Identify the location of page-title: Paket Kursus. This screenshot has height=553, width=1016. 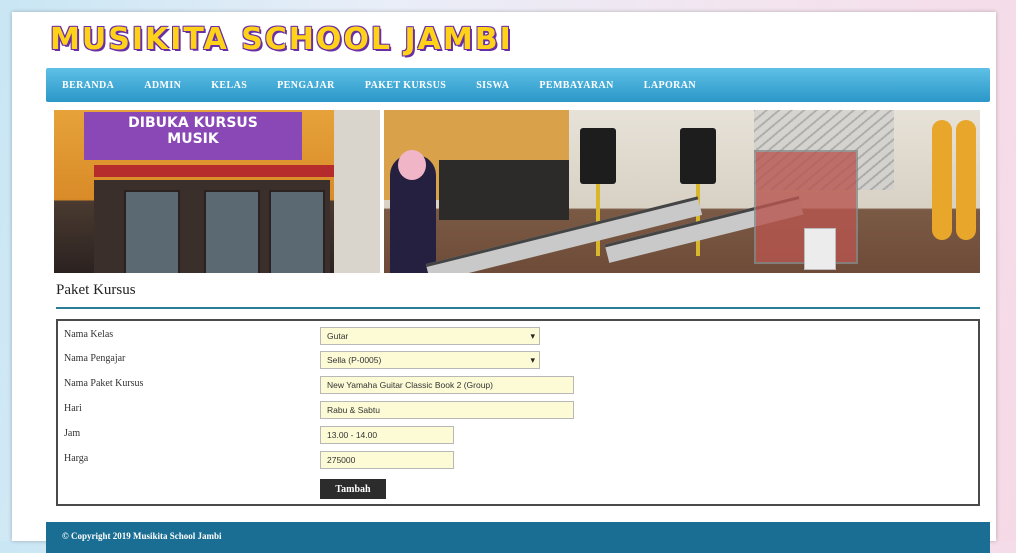
(96, 290).